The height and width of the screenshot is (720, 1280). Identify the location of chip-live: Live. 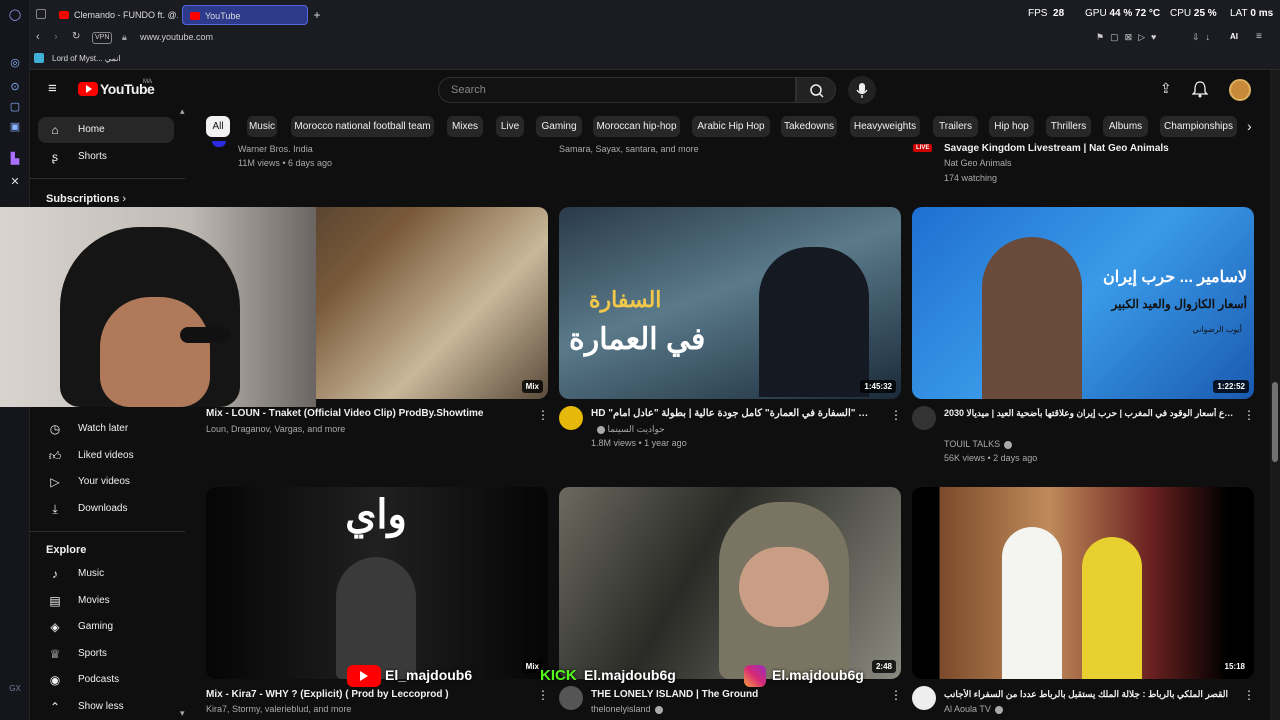
(510, 126).